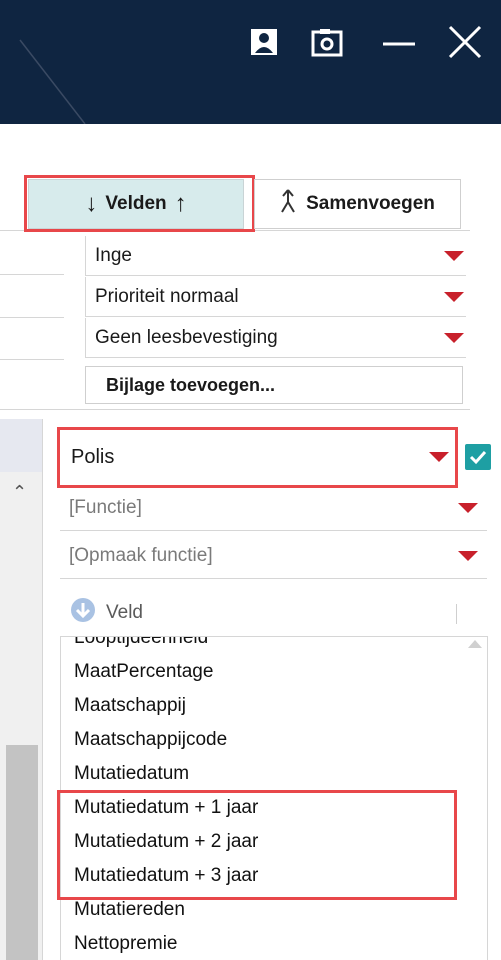 The image size is (501, 960). Describe the element at coordinates (167, 296) in the screenshot. I see `priority-value: Prioriteit normaal` at that location.